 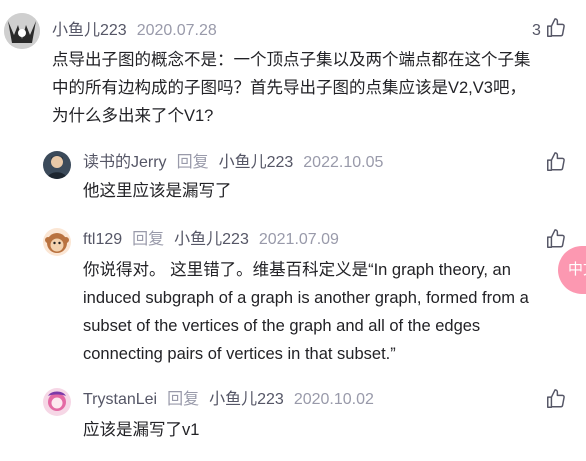 What do you see at coordinates (120, 399) in the screenshot?
I see `reply-author: TrystanLei` at bounding box center [120, 399].